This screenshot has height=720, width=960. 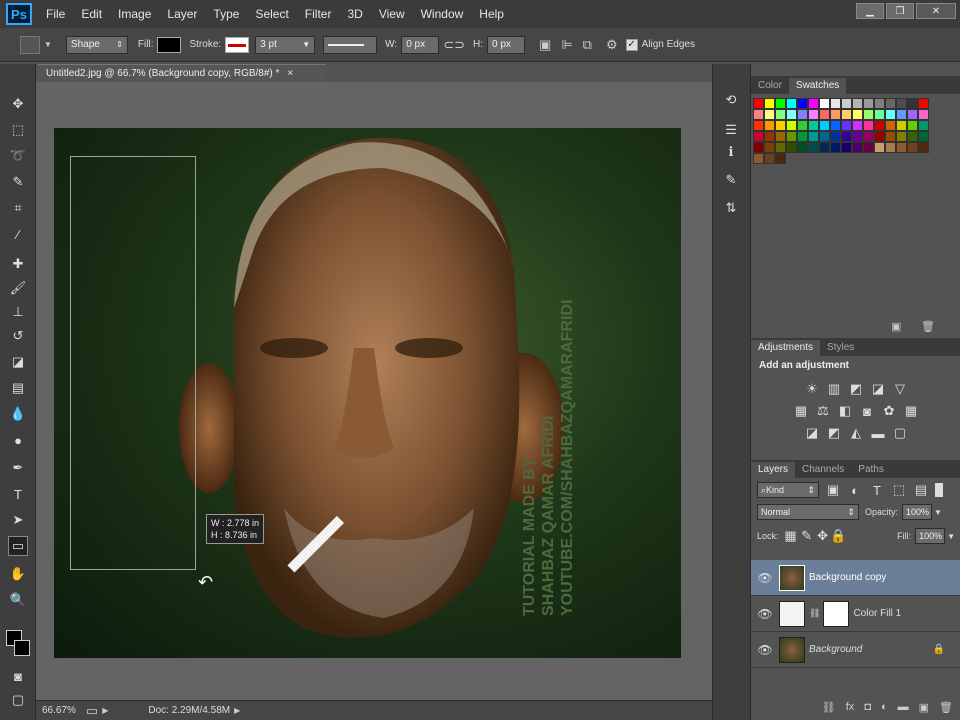 What do you see at coordinates (867, 707) in the screenshot?
I see `add-mask-icon: ◘` at bounding box center [867, 707].